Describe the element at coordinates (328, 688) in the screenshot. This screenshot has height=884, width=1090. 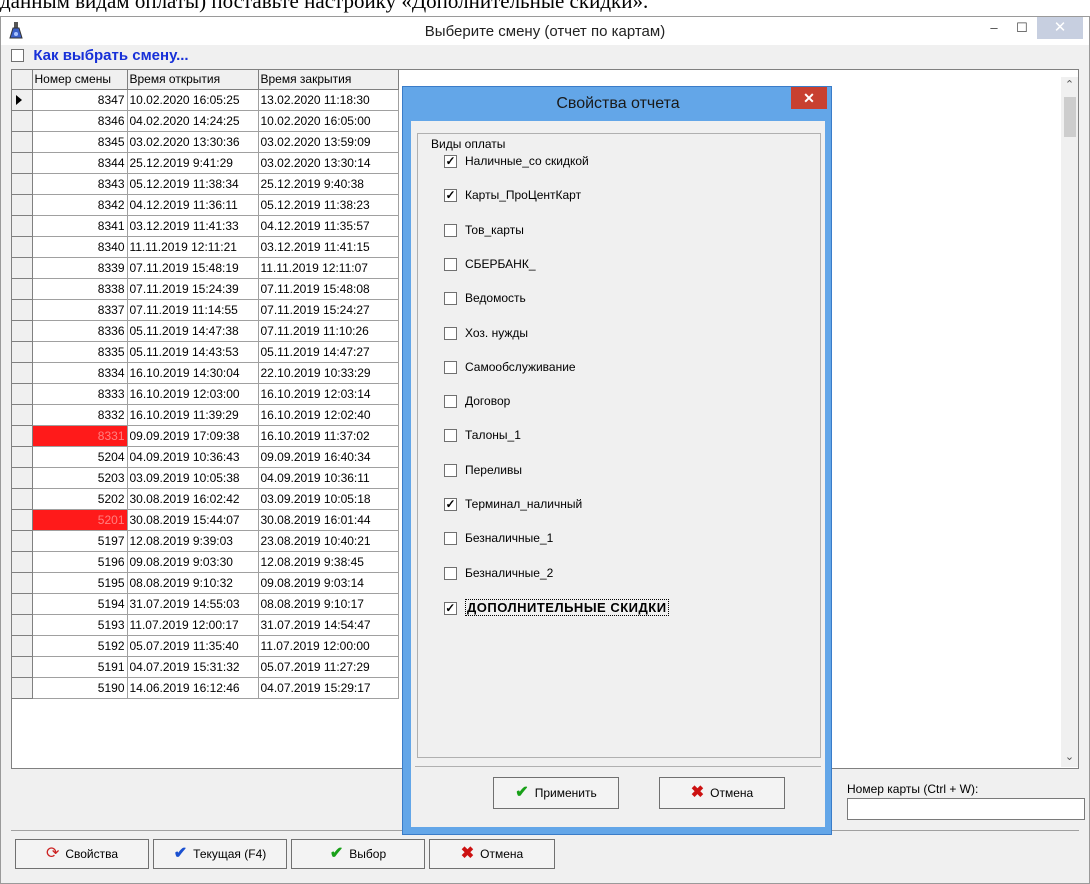
I see `close-time-cell: 04.07.2019 15:29:17` at that location.